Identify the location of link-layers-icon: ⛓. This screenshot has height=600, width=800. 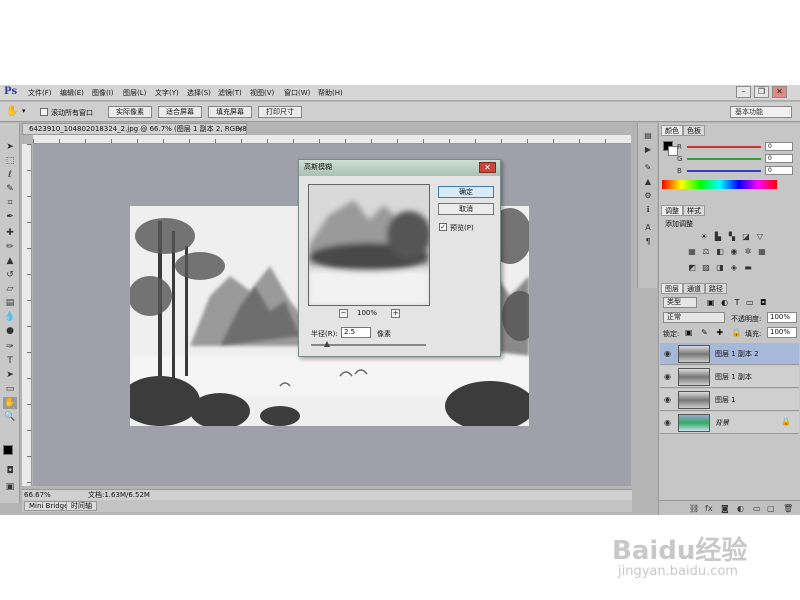
(694, 508).